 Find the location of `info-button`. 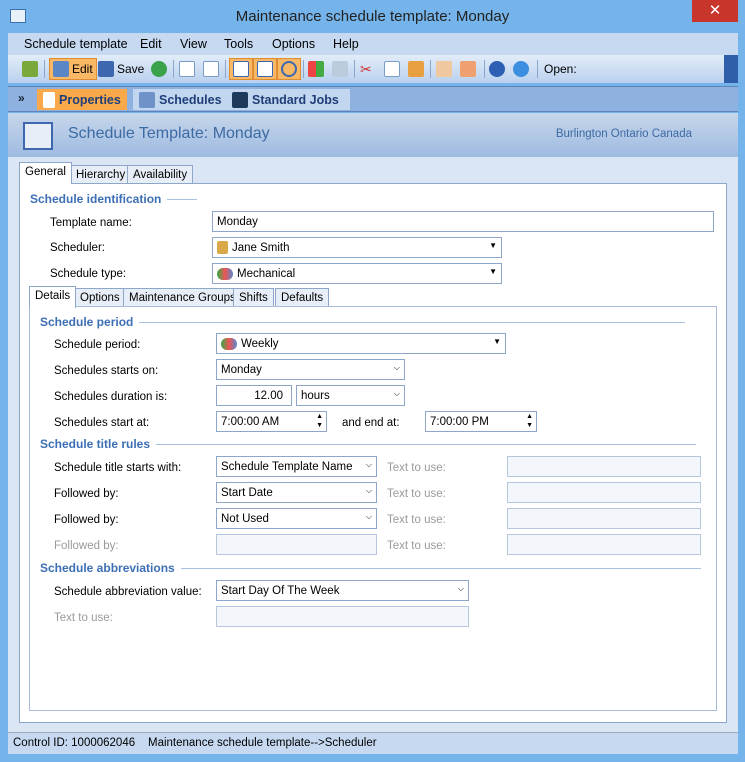

info-button is located at coordinates (521, 69).